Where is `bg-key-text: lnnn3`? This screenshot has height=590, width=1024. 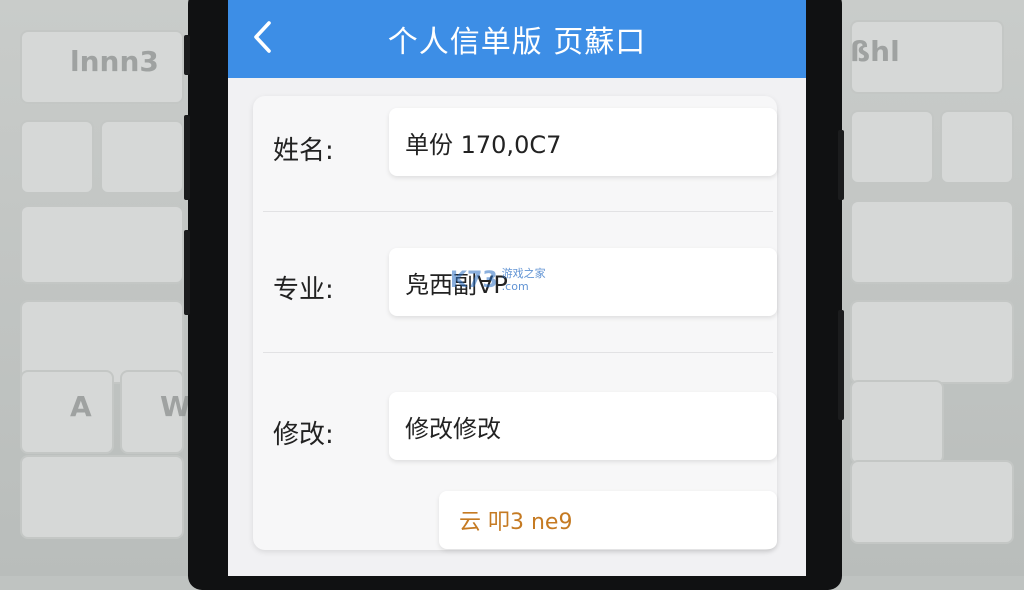 bg-key-text: lnnn3 is located at coordinates (114, 61).